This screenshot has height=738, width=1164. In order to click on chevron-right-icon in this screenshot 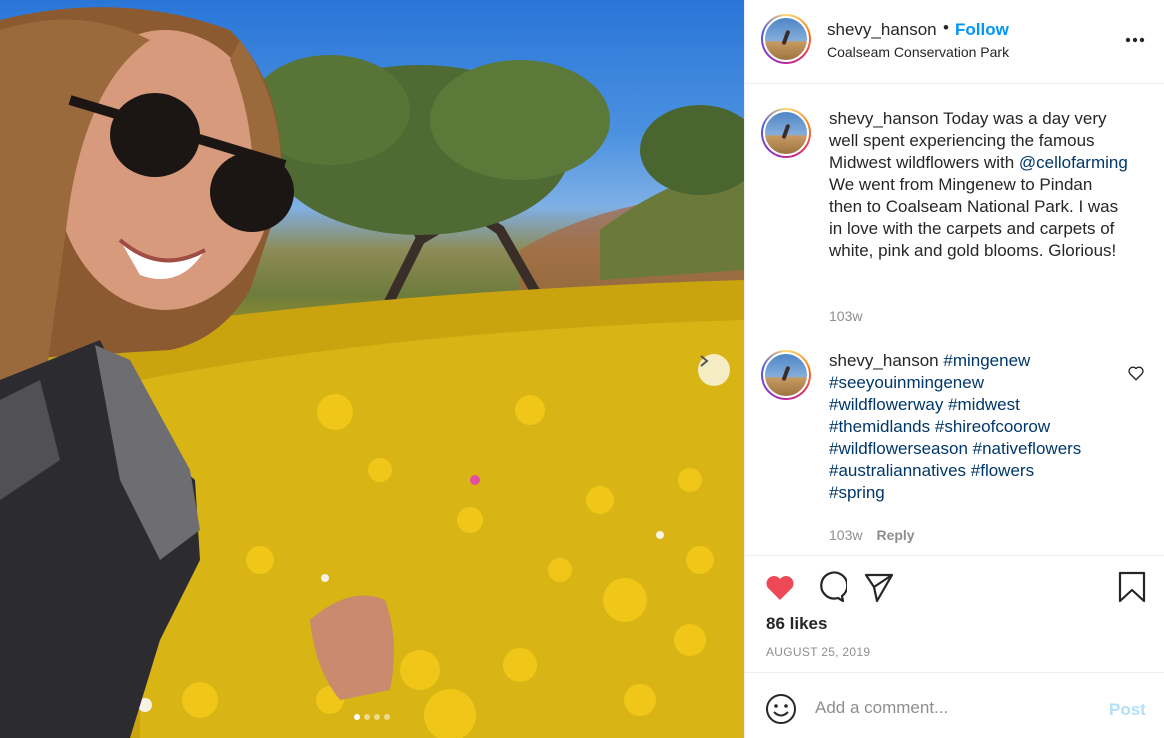, I will do `click(704, 361)`.